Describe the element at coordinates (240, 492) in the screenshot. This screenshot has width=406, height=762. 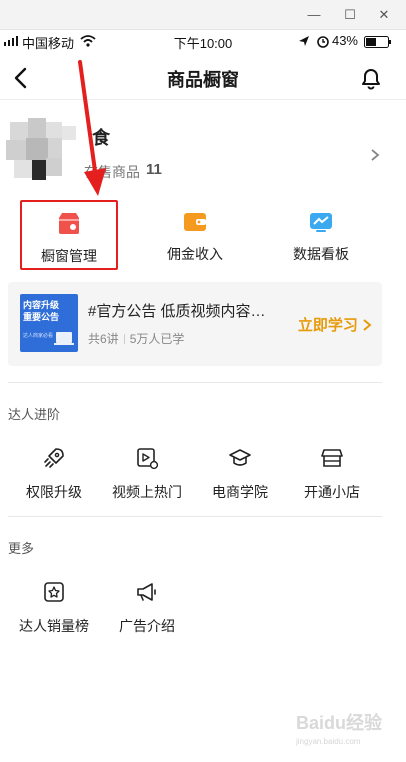
I see `grid-item-label: 电商学院` at that location.